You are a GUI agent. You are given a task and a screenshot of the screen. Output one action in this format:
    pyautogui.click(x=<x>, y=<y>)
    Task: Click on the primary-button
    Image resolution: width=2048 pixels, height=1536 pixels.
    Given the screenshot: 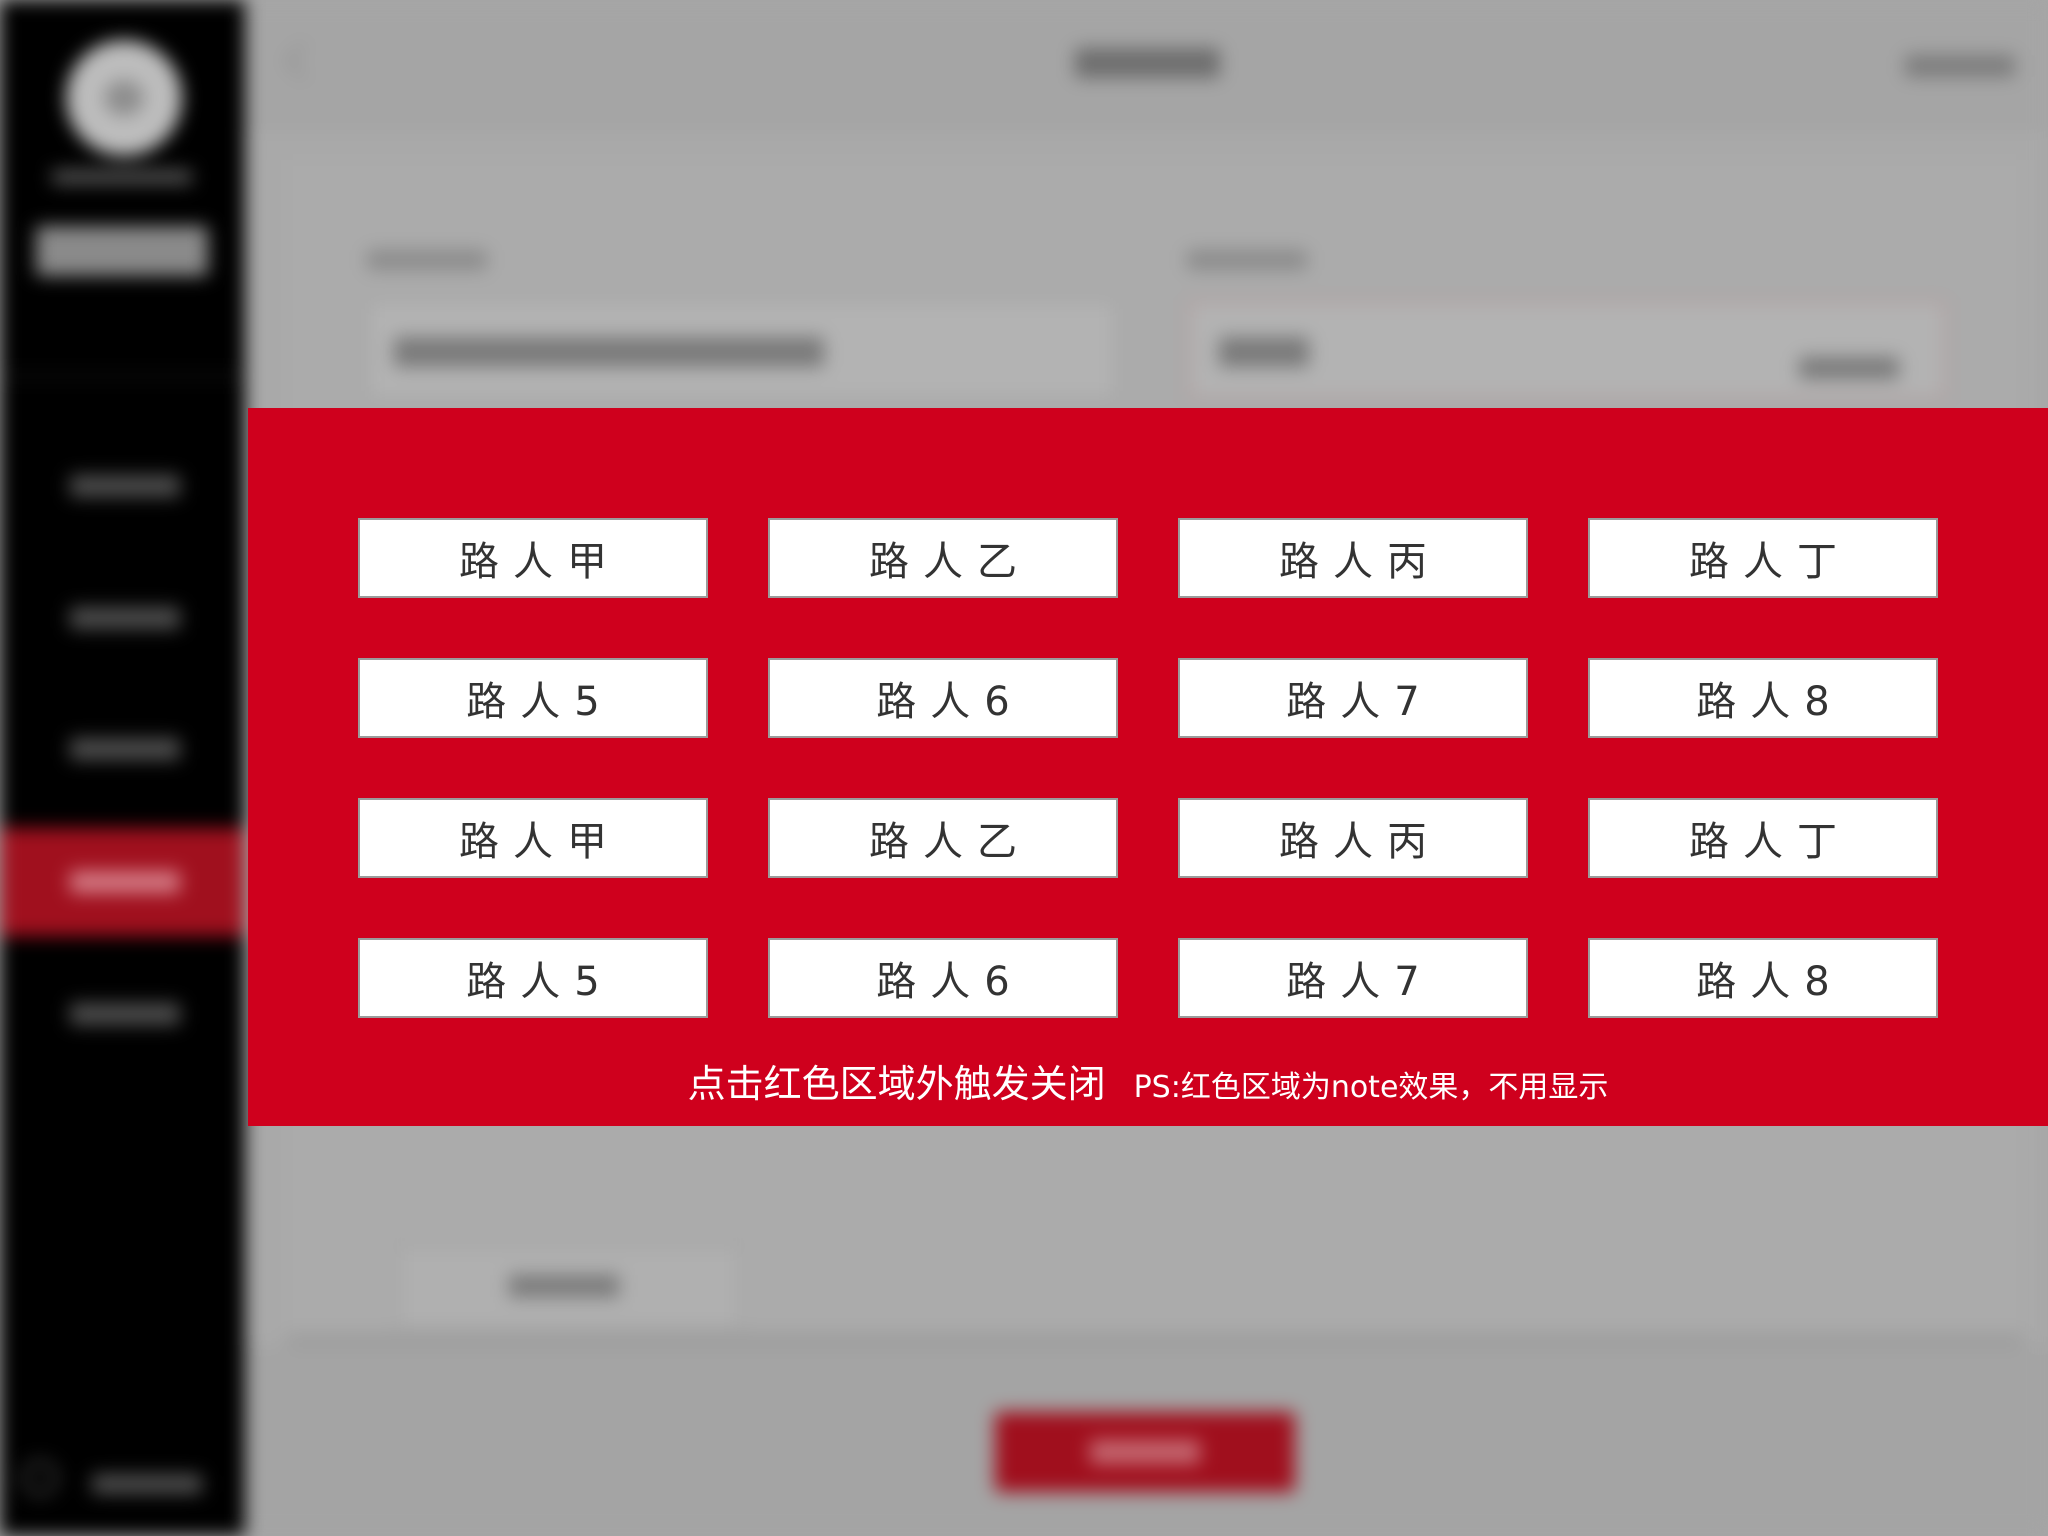 What is the action you would take?
    pyautogui.click(x=1145, y=1452)
    